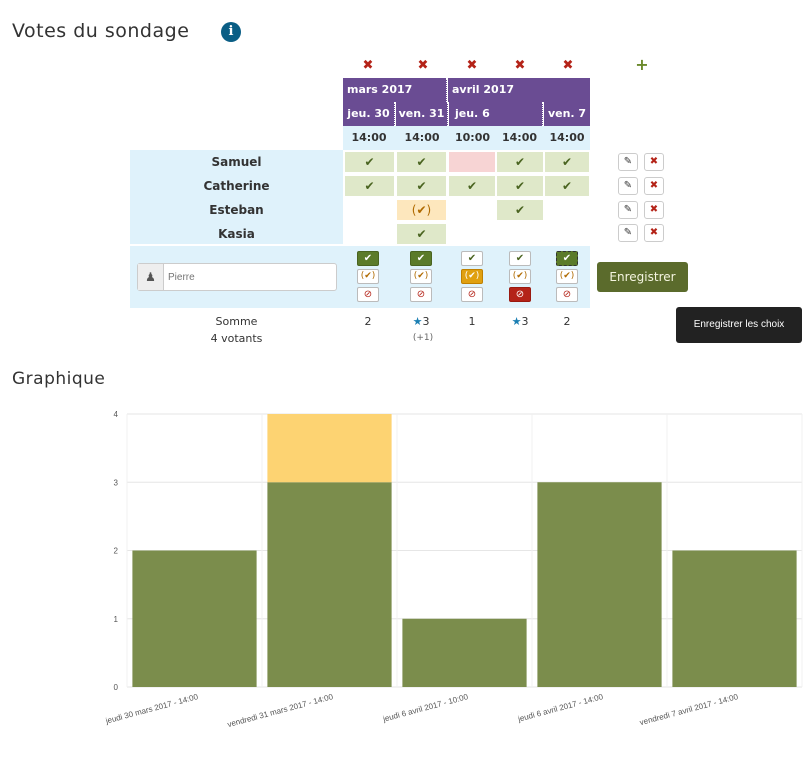 The width and height of the screenshot is (805, 771). Describe the element at coordinates (560, 708) in the screenshot. I see `x-tick-label: jeudi 6 avril 2017 - 14:00` at that location.